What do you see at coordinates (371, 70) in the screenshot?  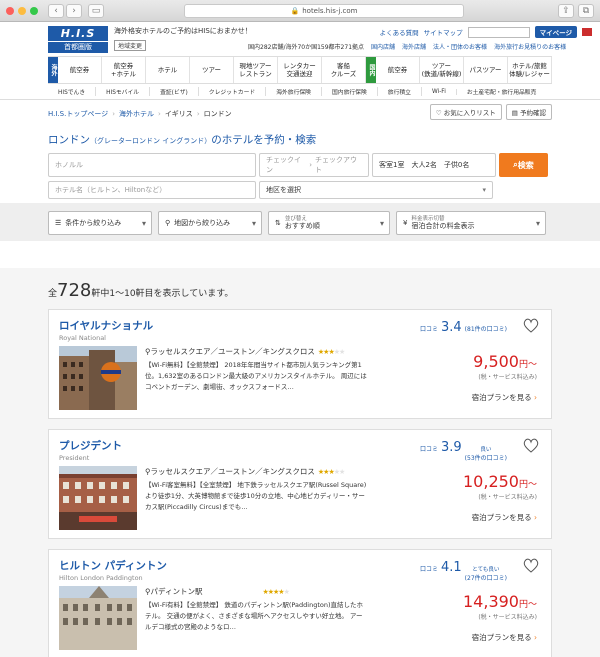 I see `domestic-tag: 国内` at bounding box center [371, 70].